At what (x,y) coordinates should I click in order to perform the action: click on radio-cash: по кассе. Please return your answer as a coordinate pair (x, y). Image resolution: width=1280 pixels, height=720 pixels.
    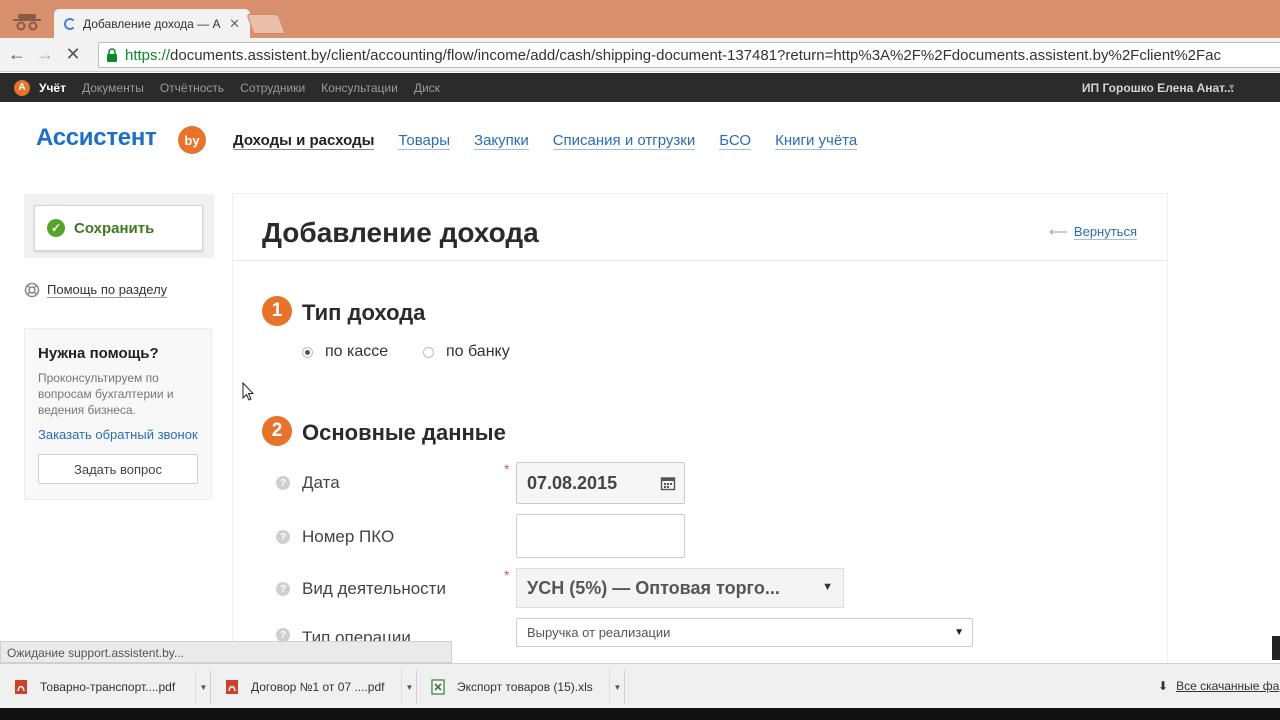
    Looking at the image, I should click on (345, 352).